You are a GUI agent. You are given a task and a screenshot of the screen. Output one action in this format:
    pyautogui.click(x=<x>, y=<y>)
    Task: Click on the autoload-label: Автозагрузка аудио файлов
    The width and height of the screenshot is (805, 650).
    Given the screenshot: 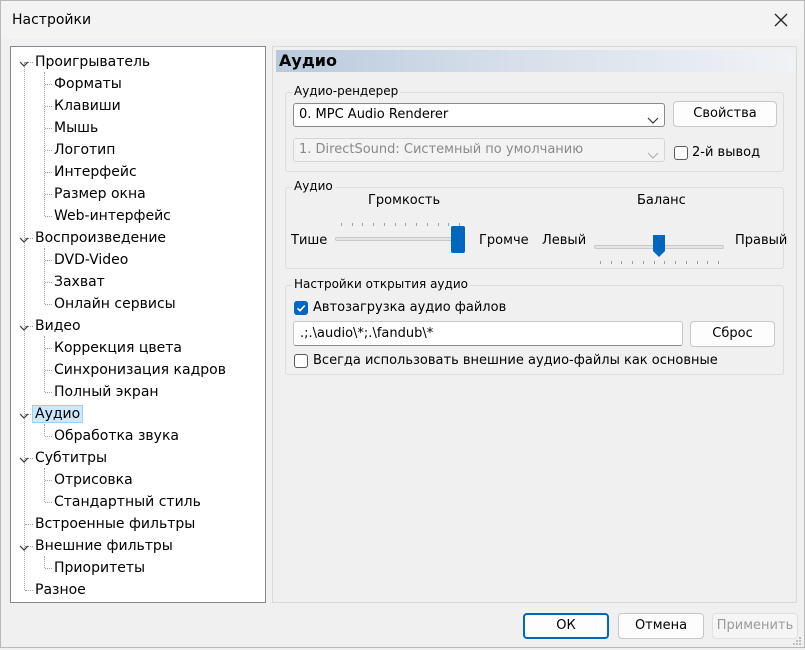 What is the action you would take?
    pyautogui.click(x=410, y=307)
    